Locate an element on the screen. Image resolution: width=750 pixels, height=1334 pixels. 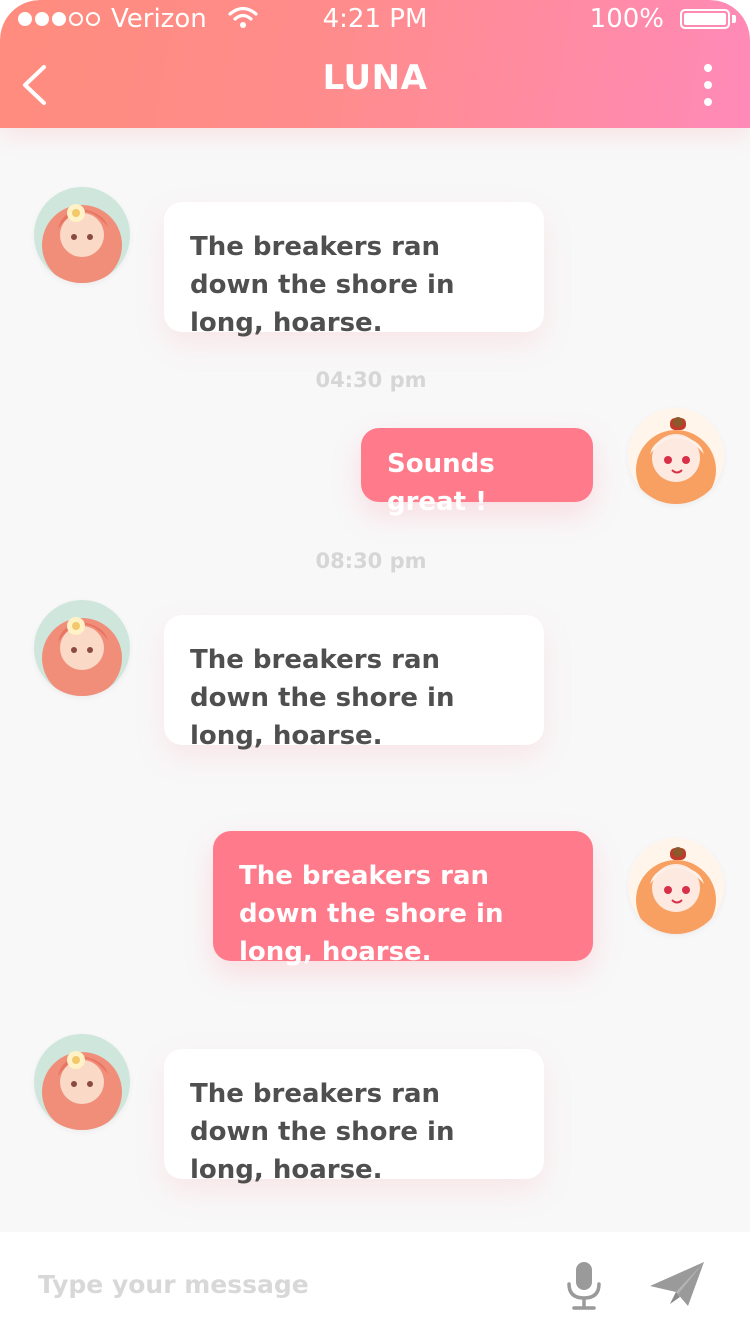
microphone-icon is located at coordinates (584, 1286).